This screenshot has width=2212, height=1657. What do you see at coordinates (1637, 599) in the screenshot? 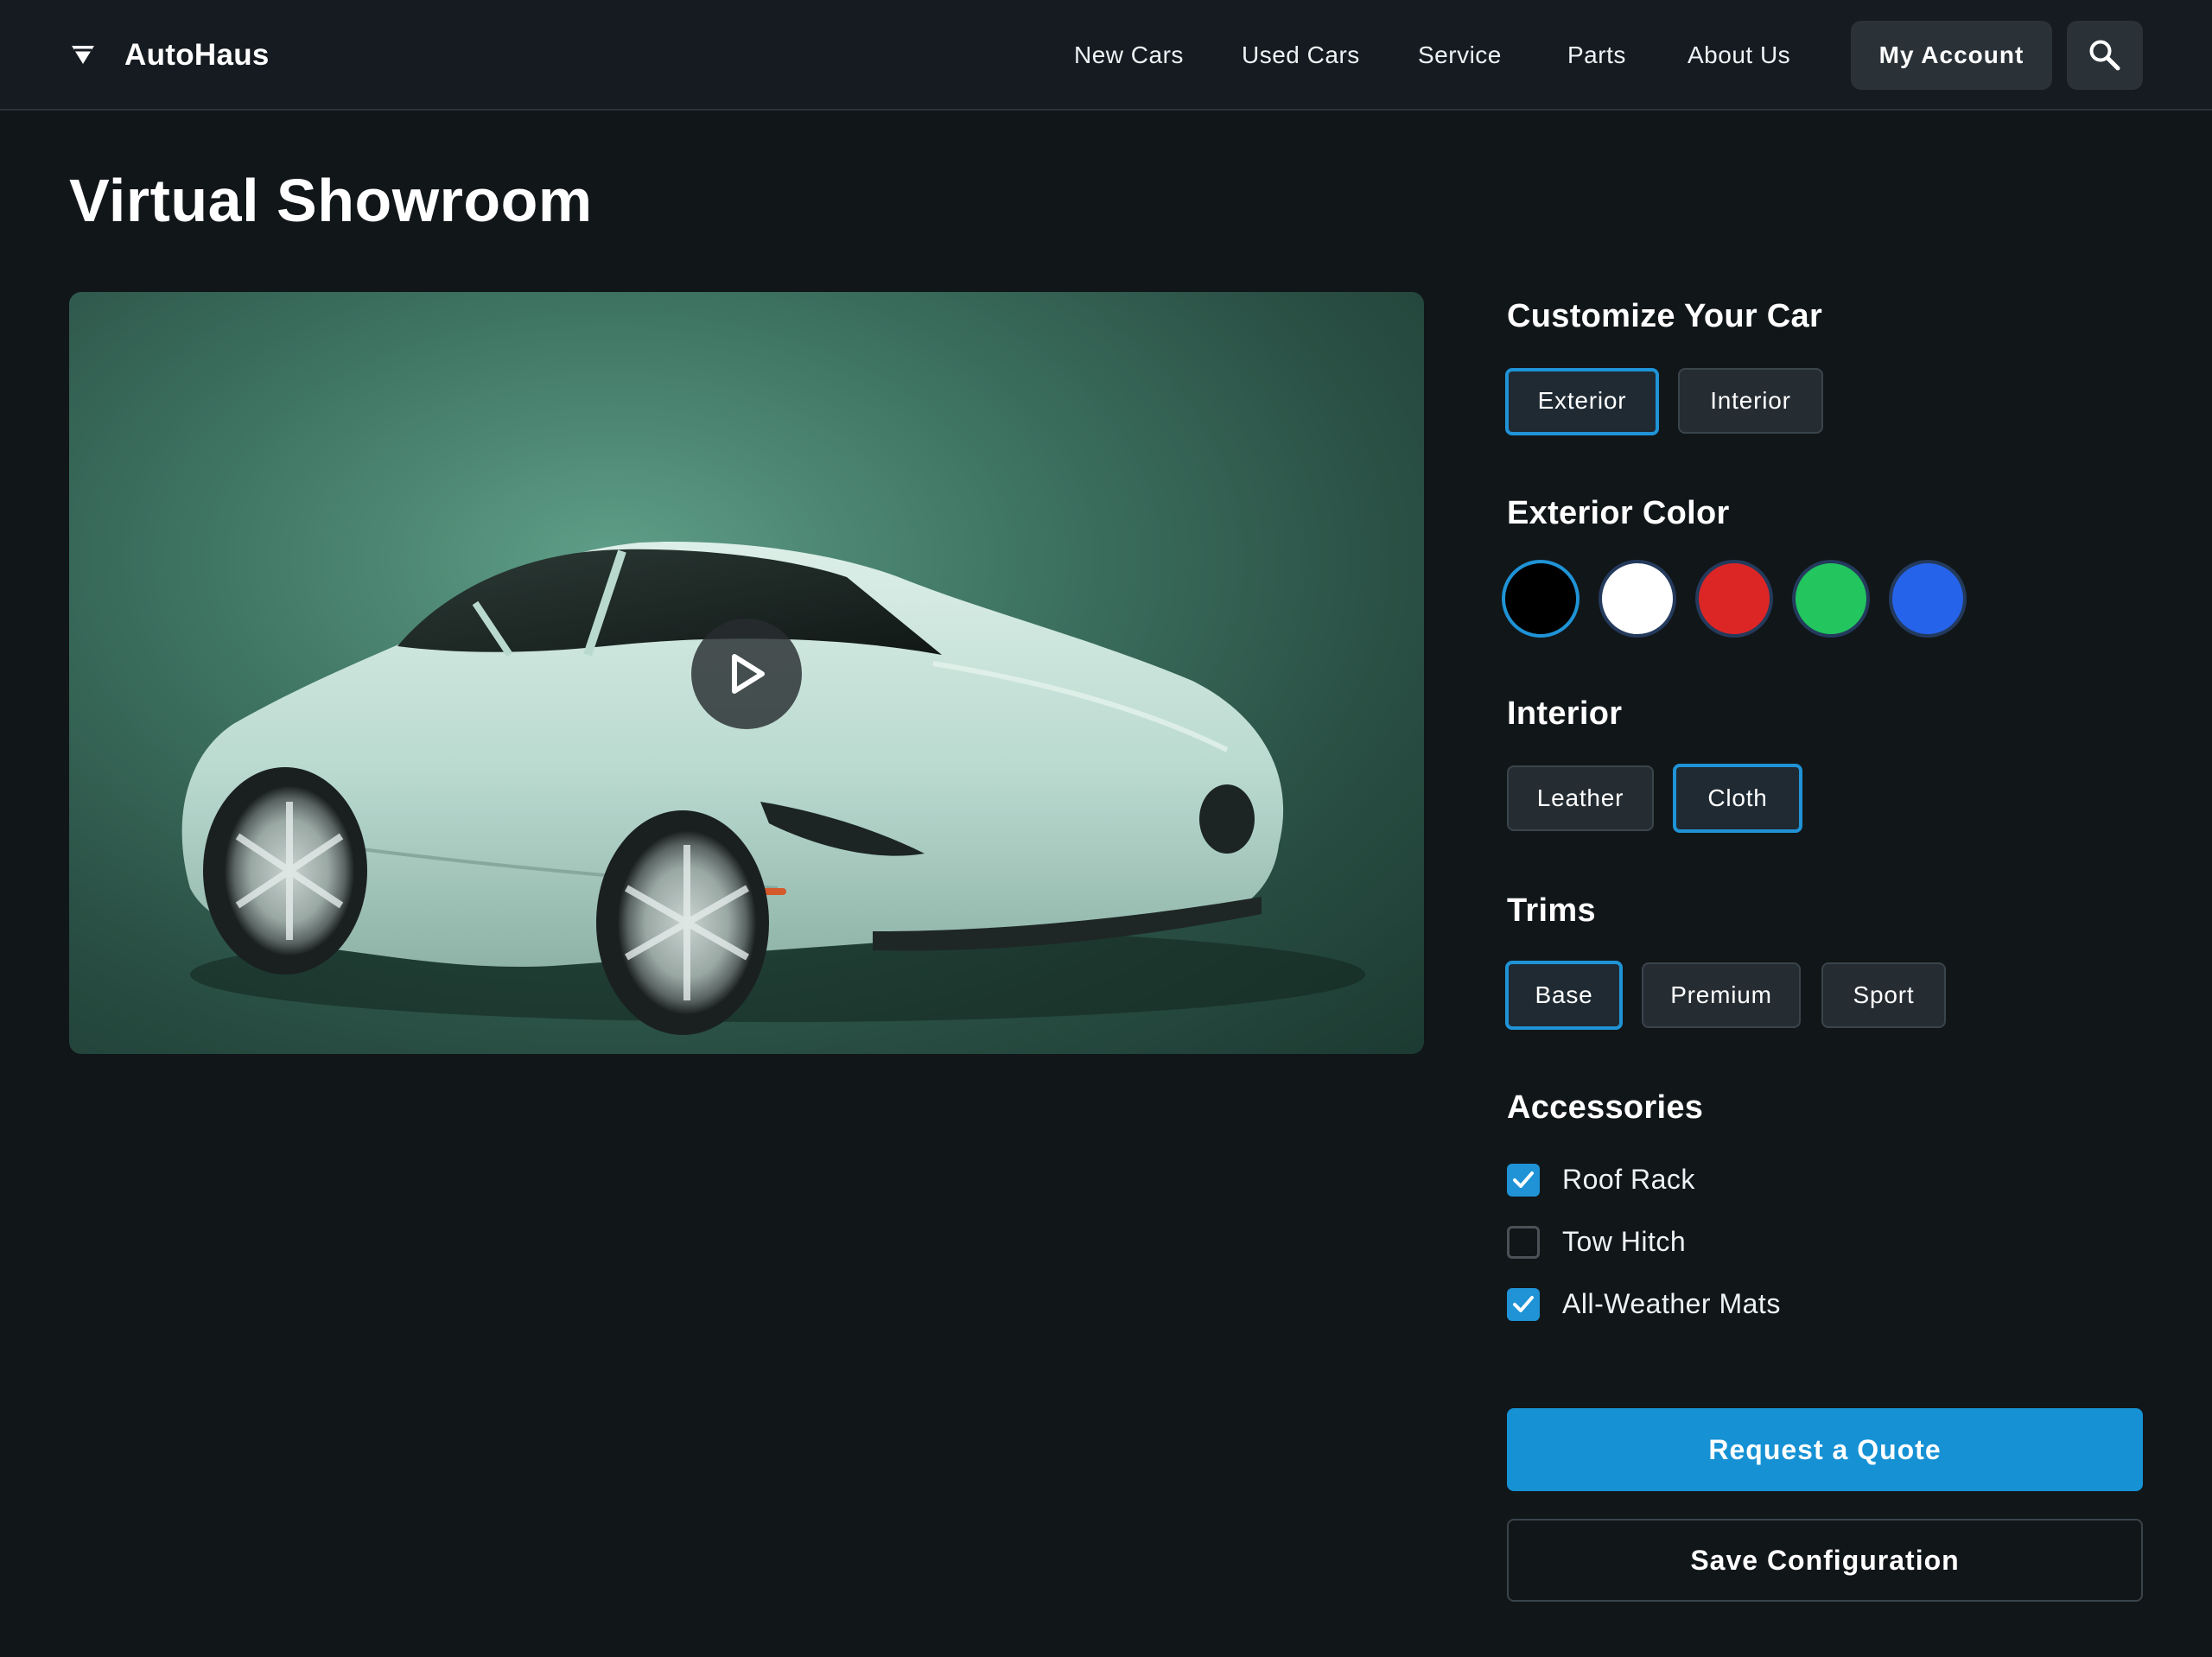
I see `swatch-white` at bounding box center [1637, 599].